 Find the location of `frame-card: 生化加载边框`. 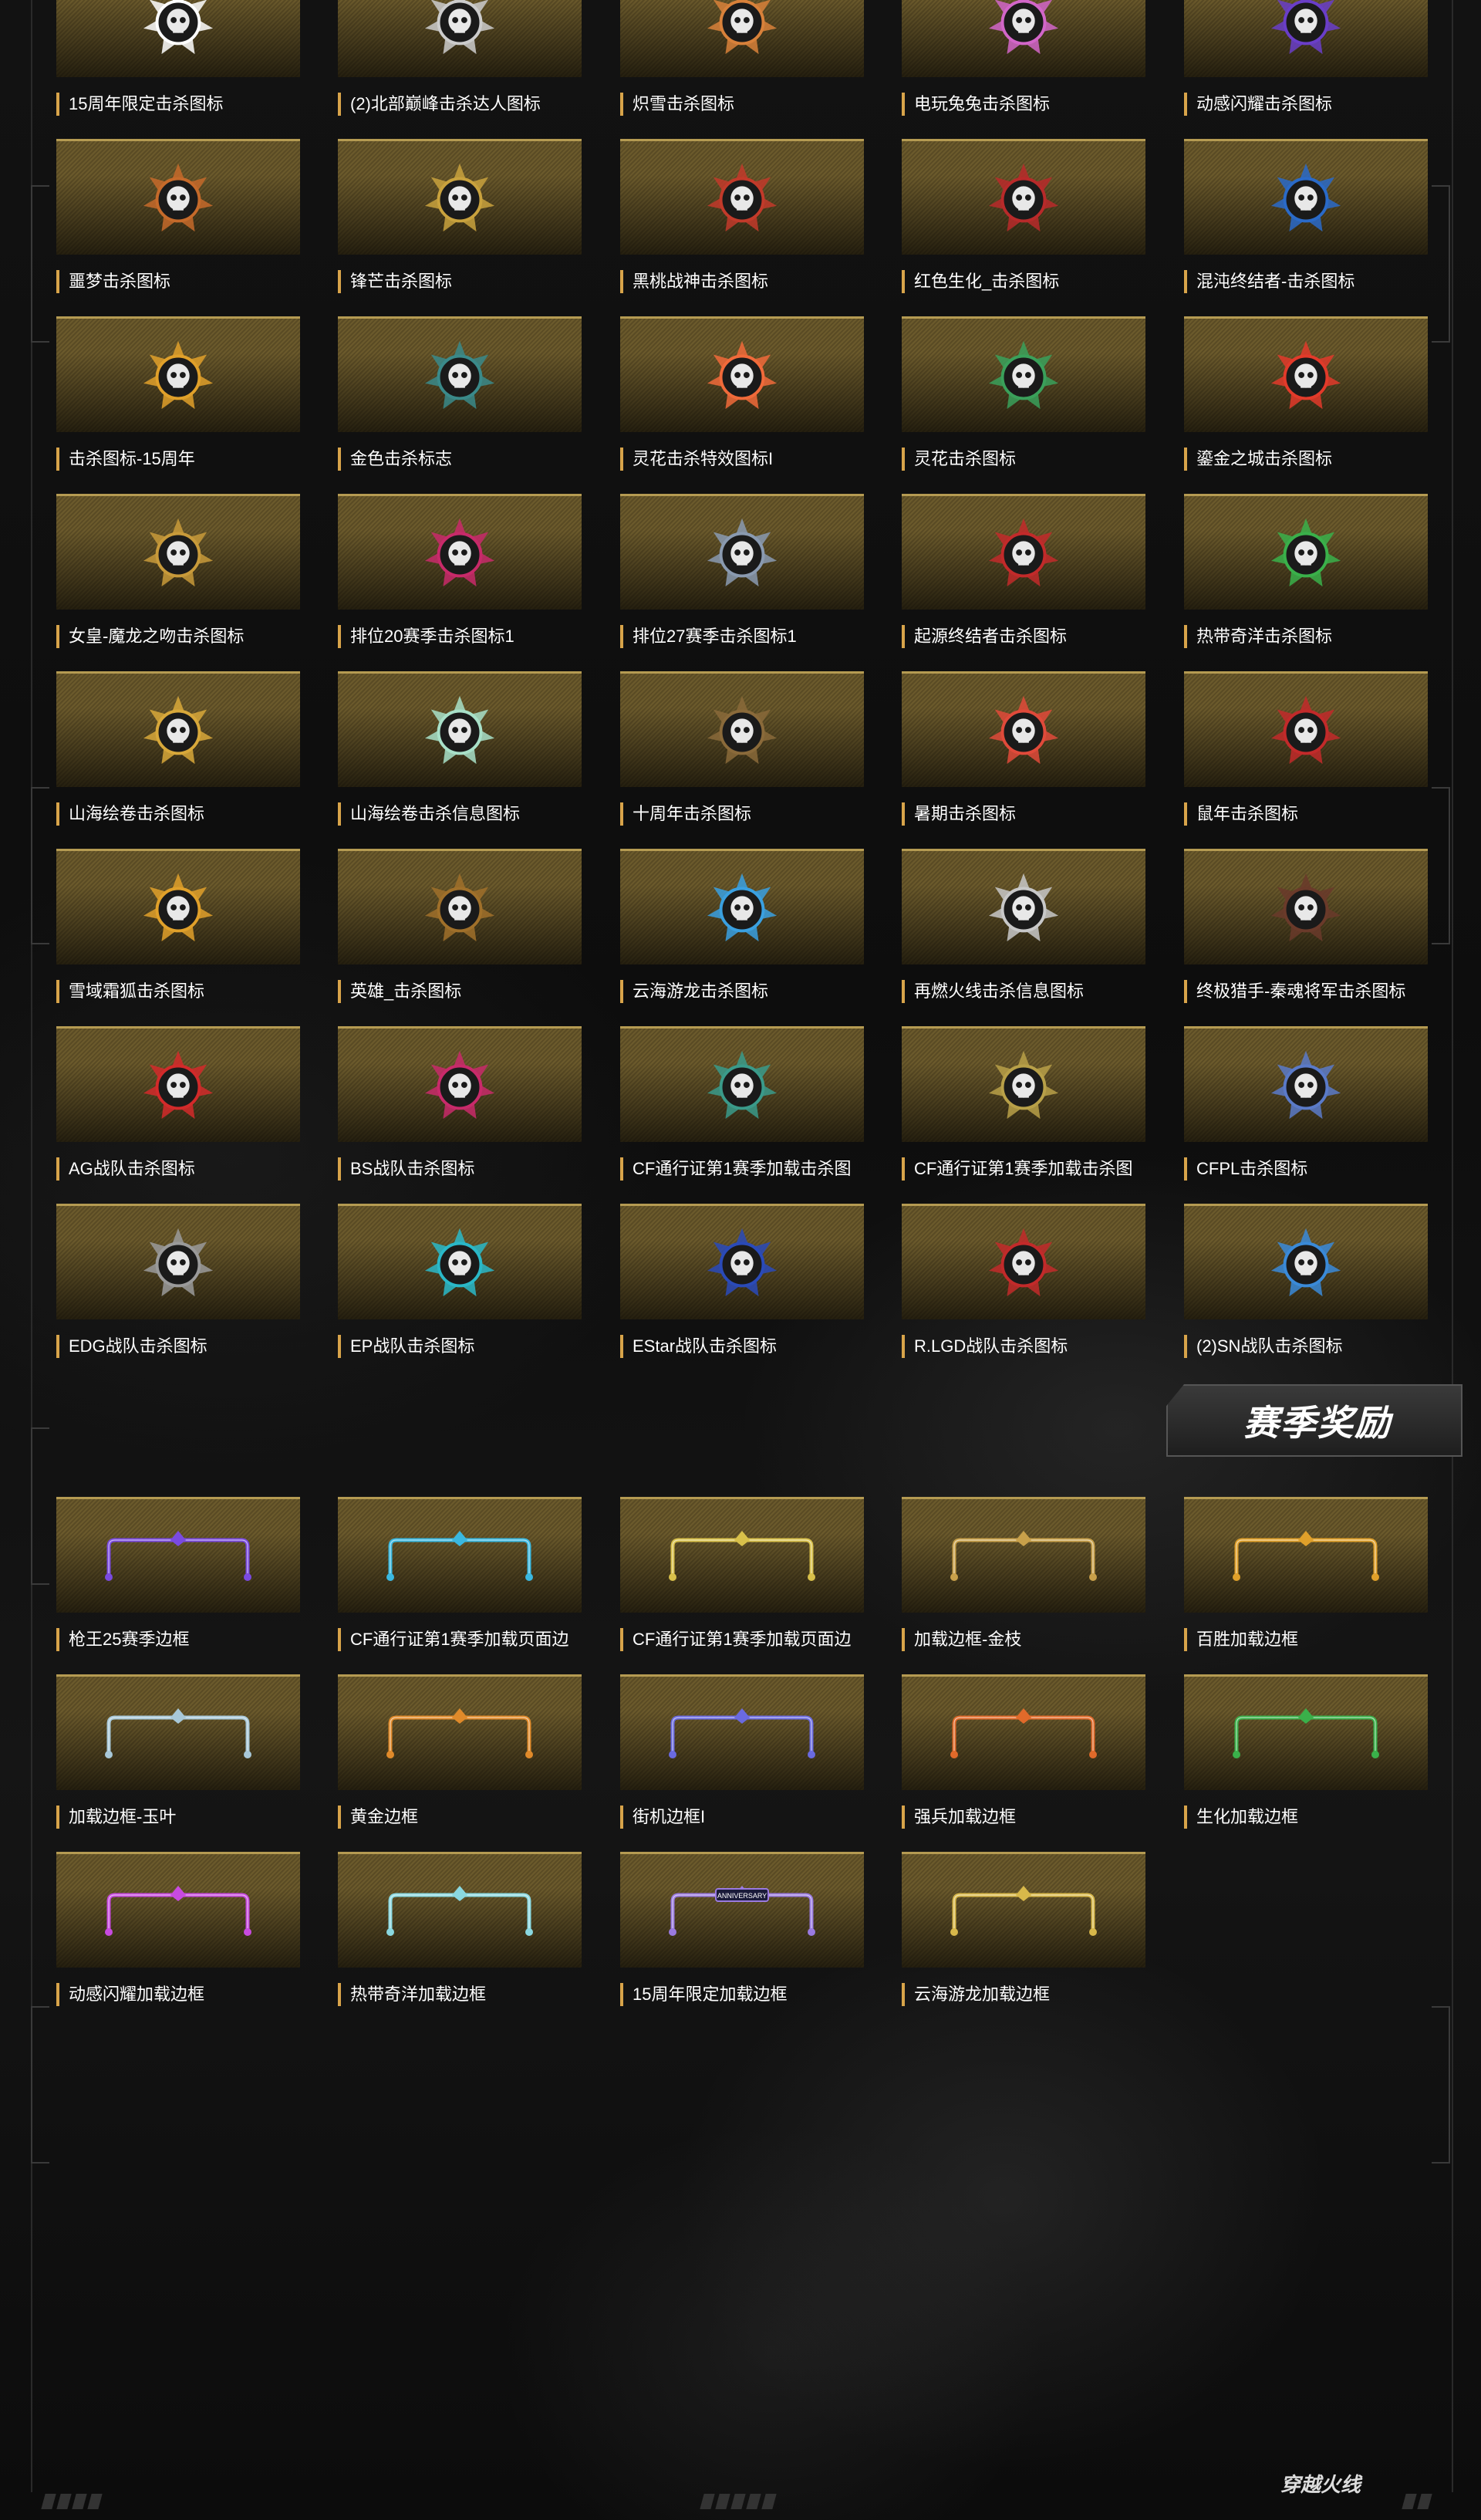

frame-card: 生化加载边框 is located at coordinates (1306, 1755).